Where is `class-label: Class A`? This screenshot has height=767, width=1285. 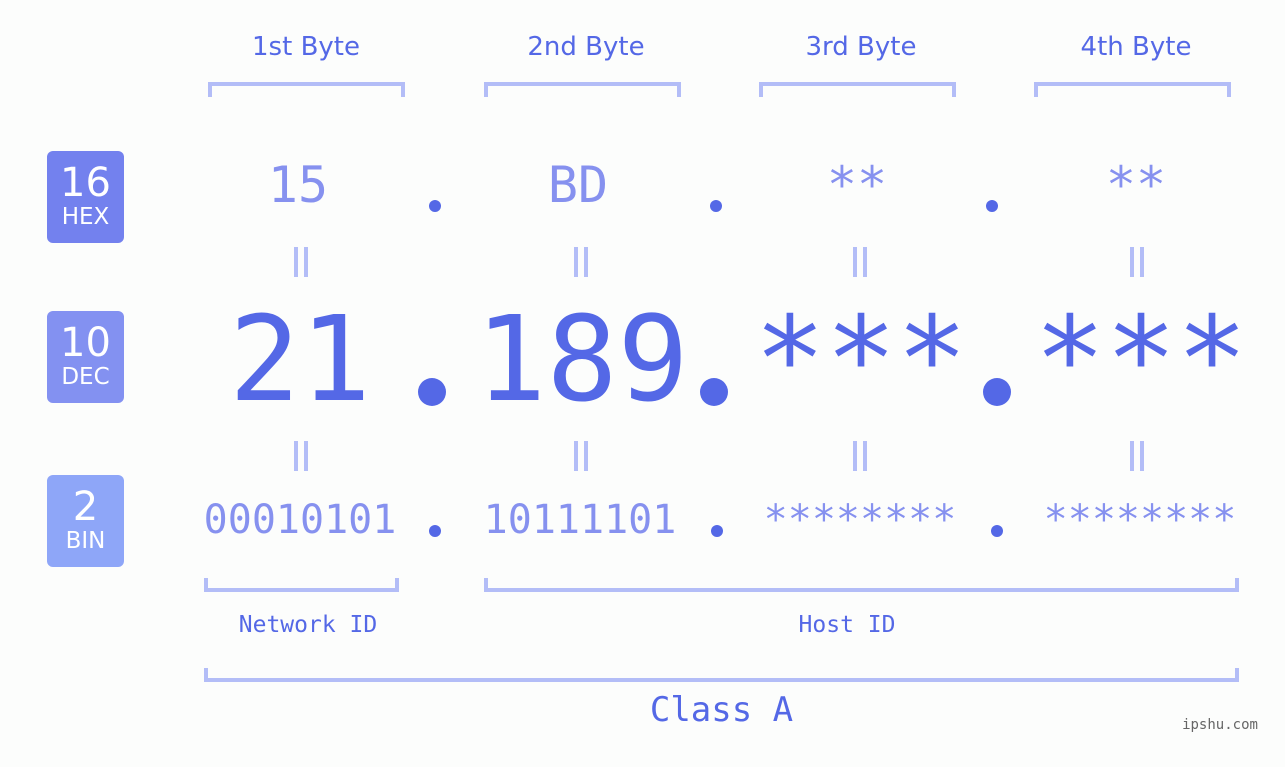
class-label: Class A is located at coordinates (721, 710).